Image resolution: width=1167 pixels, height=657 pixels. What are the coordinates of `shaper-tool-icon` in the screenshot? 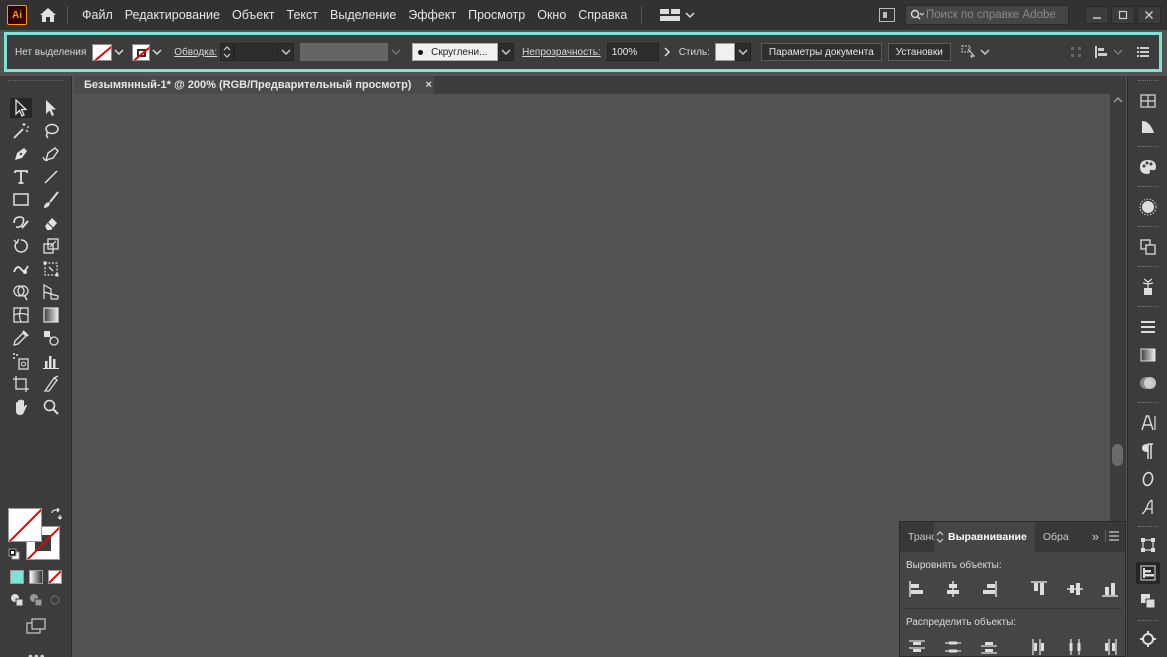 It's located at (21, 223).